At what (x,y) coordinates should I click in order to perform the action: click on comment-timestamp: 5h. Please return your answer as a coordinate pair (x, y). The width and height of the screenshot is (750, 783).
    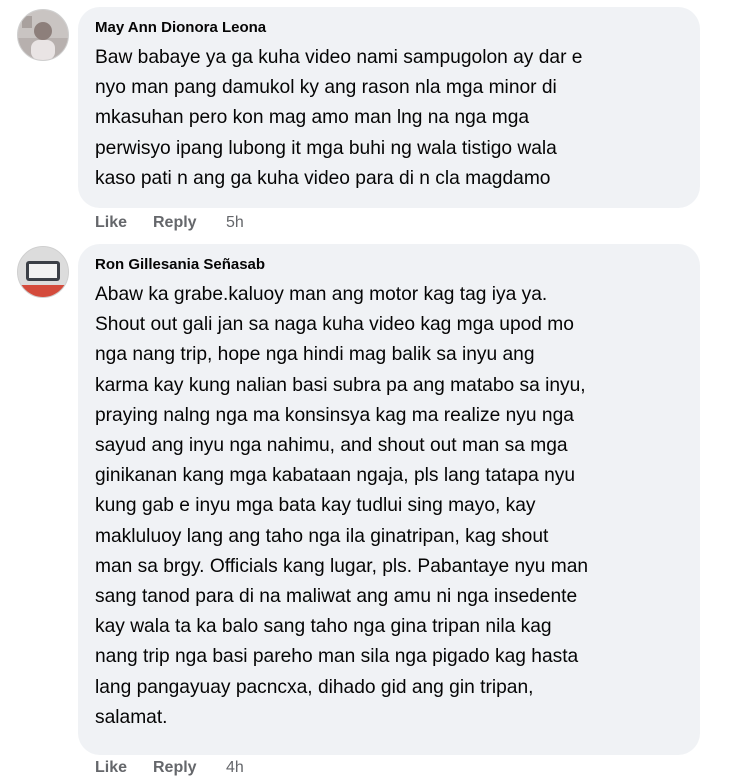
    Looking at the image, I should click on (235, 223).